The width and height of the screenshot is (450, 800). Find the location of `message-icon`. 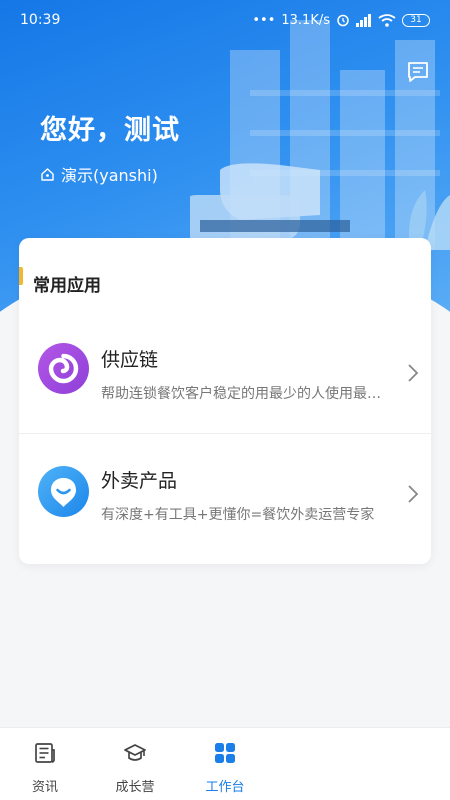

message-icon is located at coordinates (418, 72).